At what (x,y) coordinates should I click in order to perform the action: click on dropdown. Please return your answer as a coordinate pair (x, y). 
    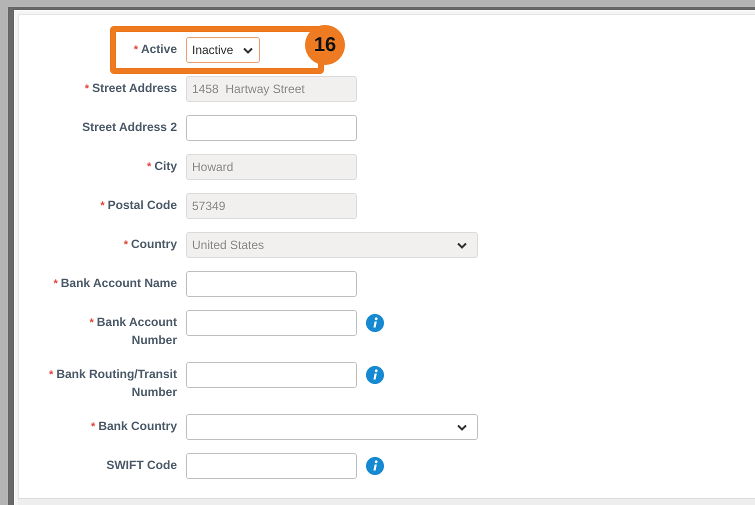
    Looking at the image, I should click on (332, 427).